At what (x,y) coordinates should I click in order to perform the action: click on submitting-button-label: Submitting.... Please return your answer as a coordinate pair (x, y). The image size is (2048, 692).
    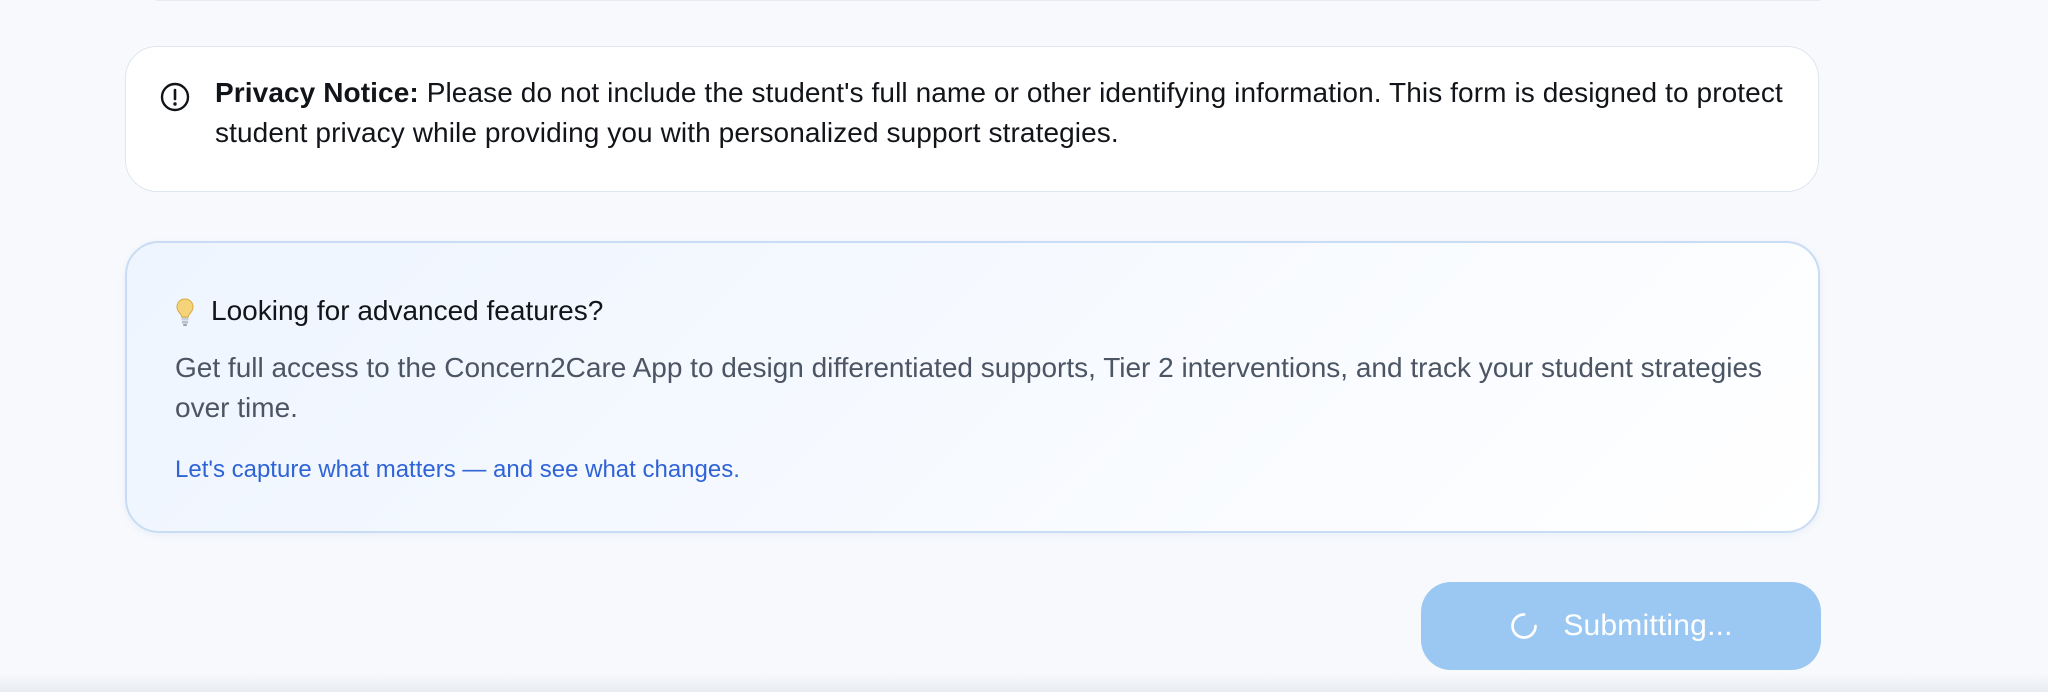
    Looking at the image, I should click on (1648, 625).